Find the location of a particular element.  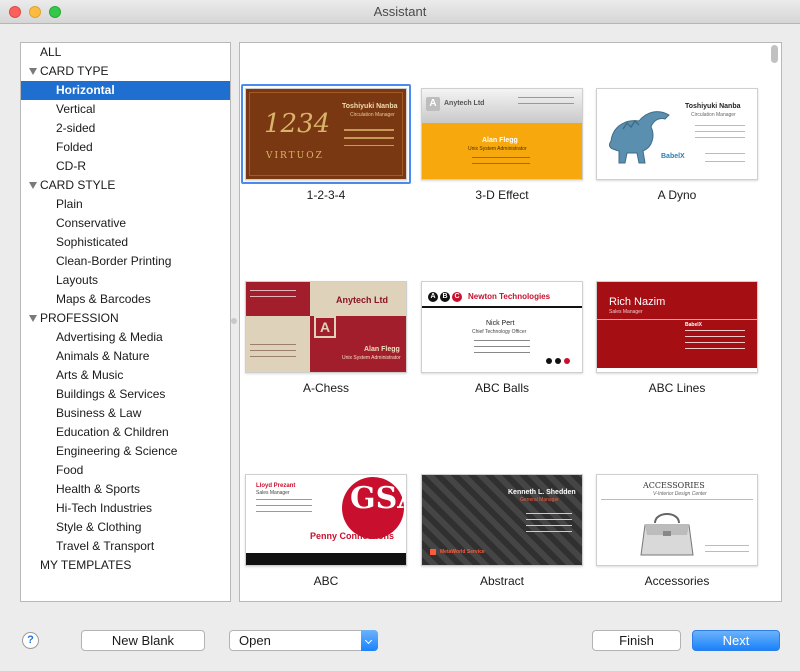

split-view-divider-handle is located at coordinates (234, 321).